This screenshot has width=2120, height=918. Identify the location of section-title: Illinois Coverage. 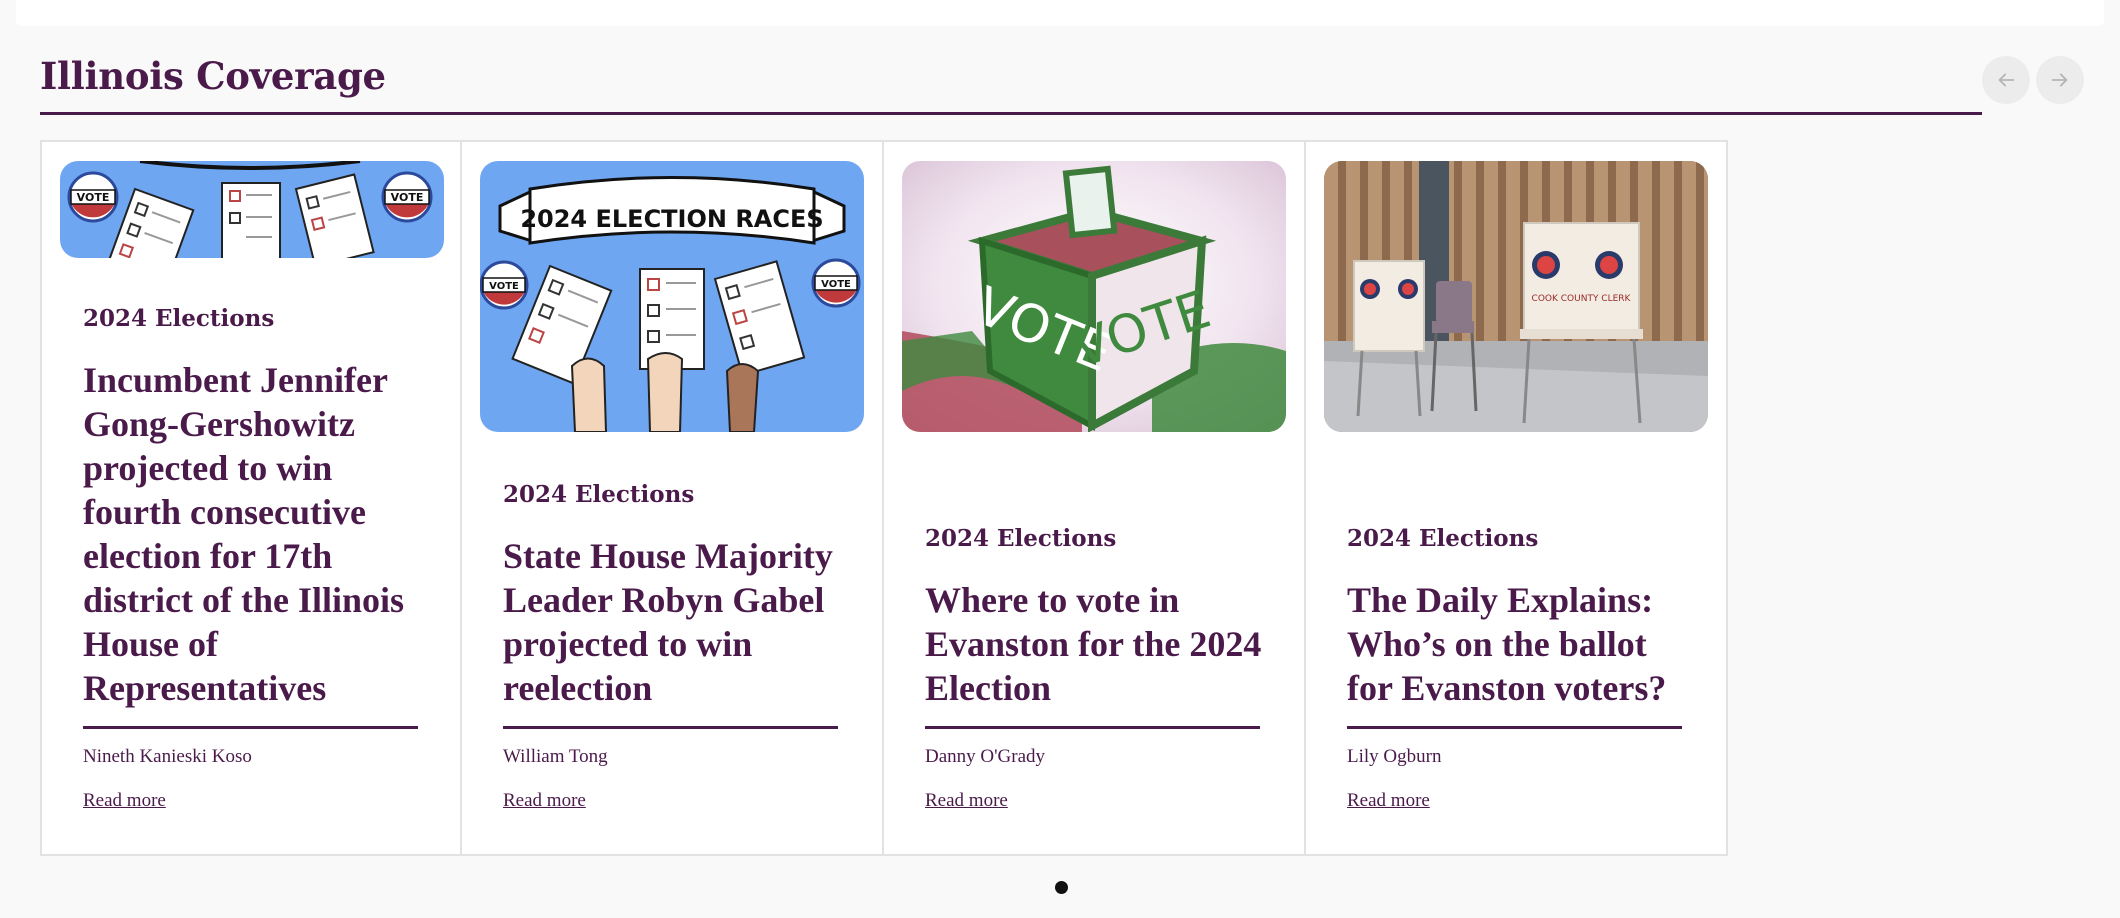
(213, 76).